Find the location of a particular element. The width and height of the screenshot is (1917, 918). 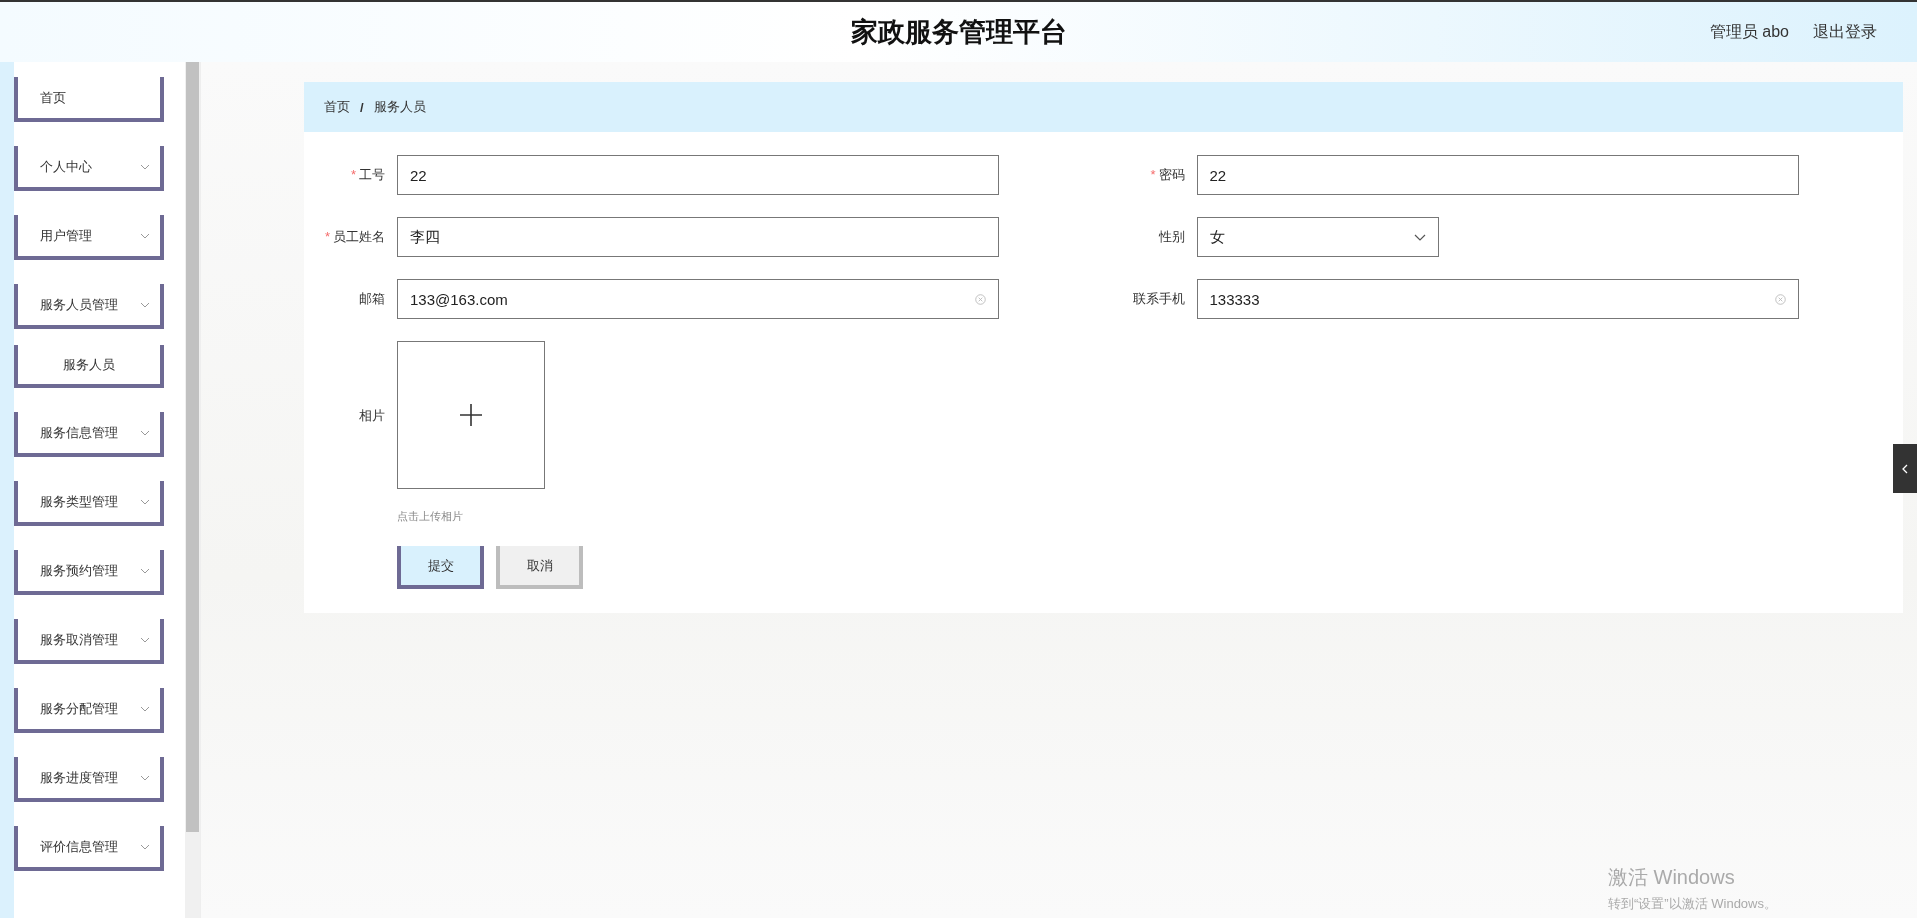

menu-item: 服务取消管理 is located at coordinates (89, 641).